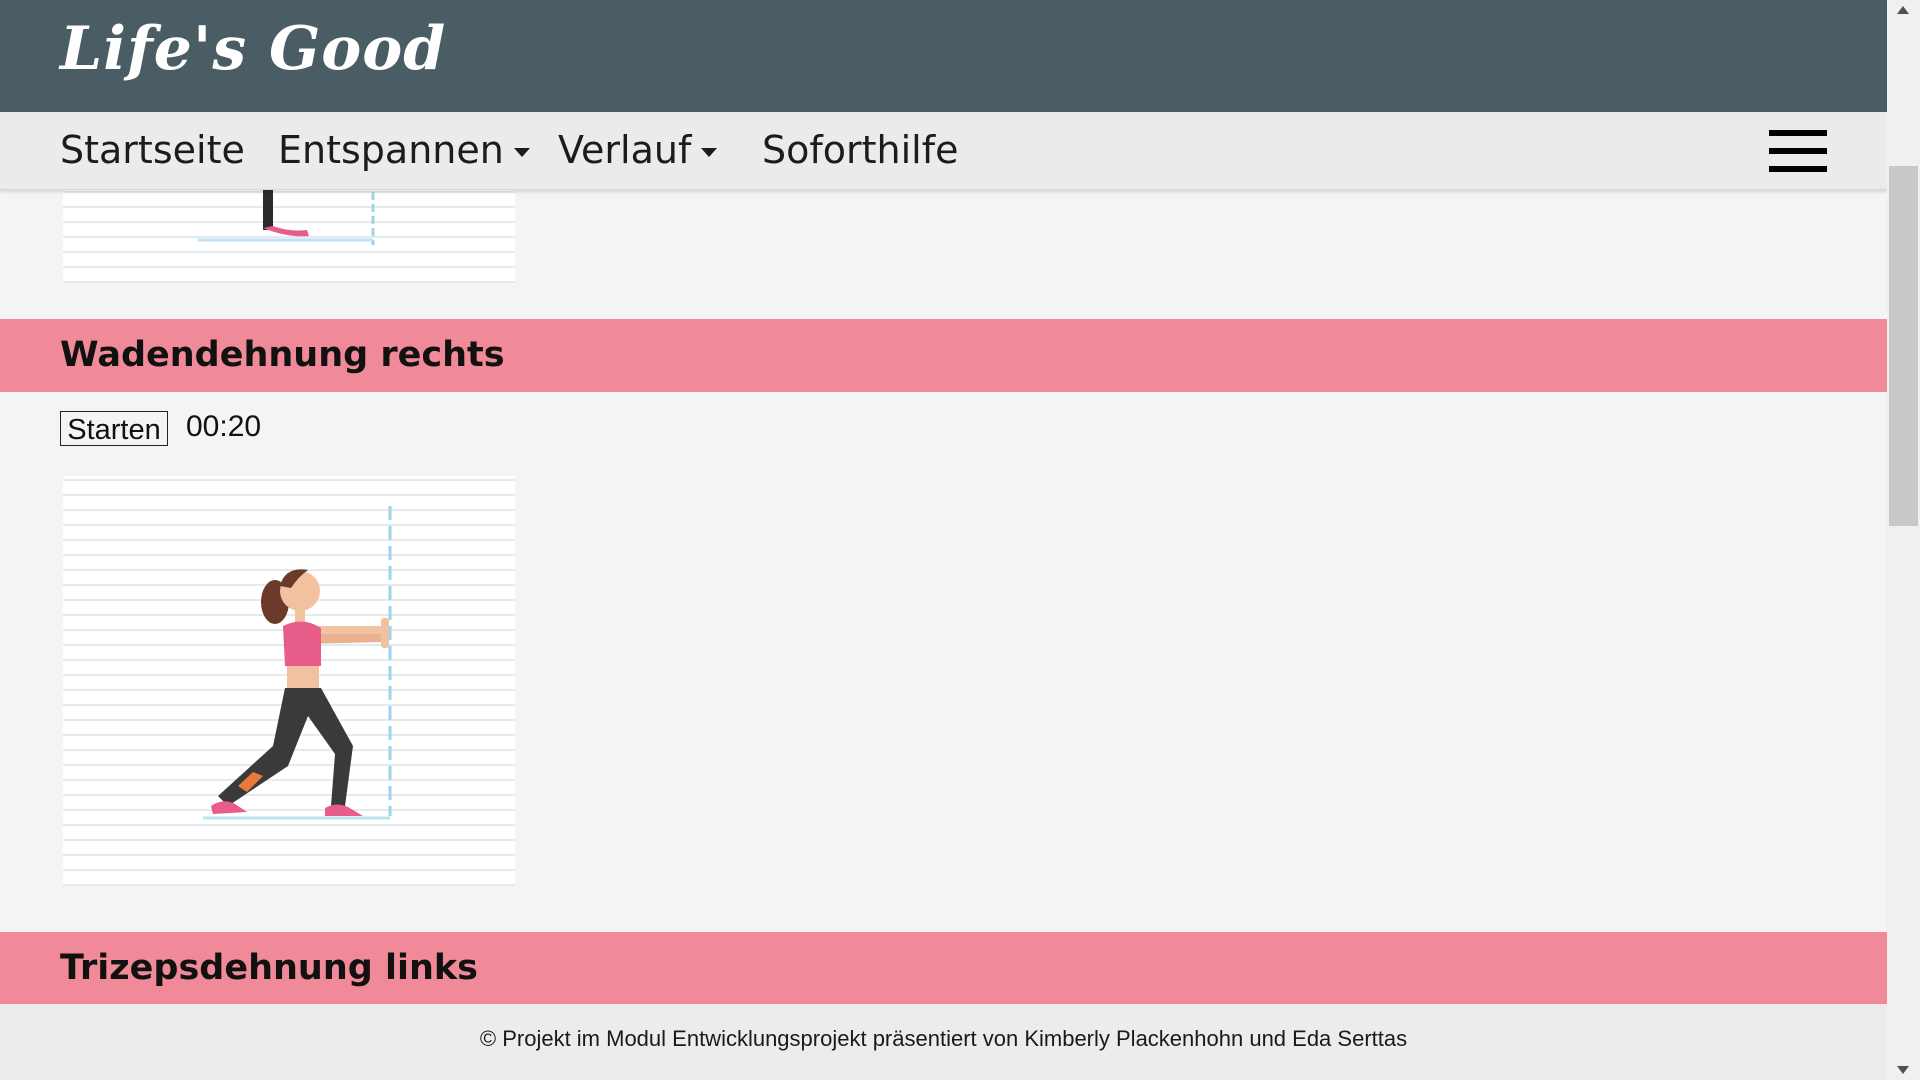 This screenshot has width=1920, height=1080. What do you see at coordinates (114, 428) in the screenshot?
I see `start-button: Starten` at bounding box center [114, 428].